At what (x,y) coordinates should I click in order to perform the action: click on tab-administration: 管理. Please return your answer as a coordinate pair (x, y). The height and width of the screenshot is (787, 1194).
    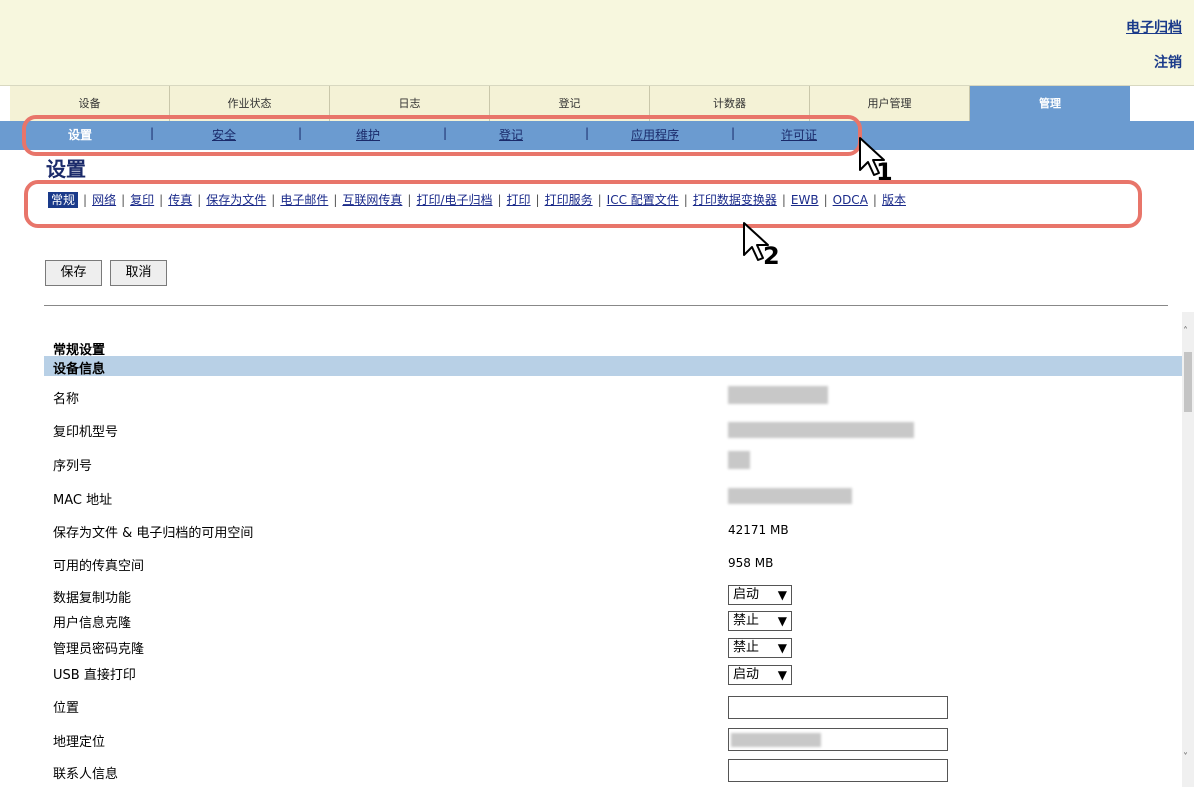
    Looking at the image, I should click on (1050, 104).